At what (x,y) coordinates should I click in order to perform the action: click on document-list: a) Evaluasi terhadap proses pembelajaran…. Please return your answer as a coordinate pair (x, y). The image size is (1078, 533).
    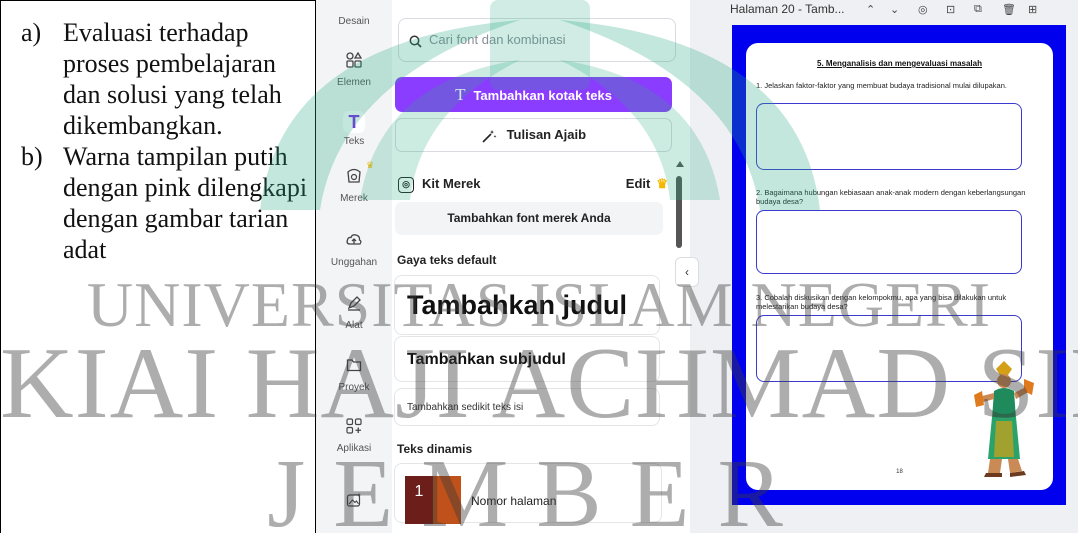
    Looking at the image, I should click on (166, 141).